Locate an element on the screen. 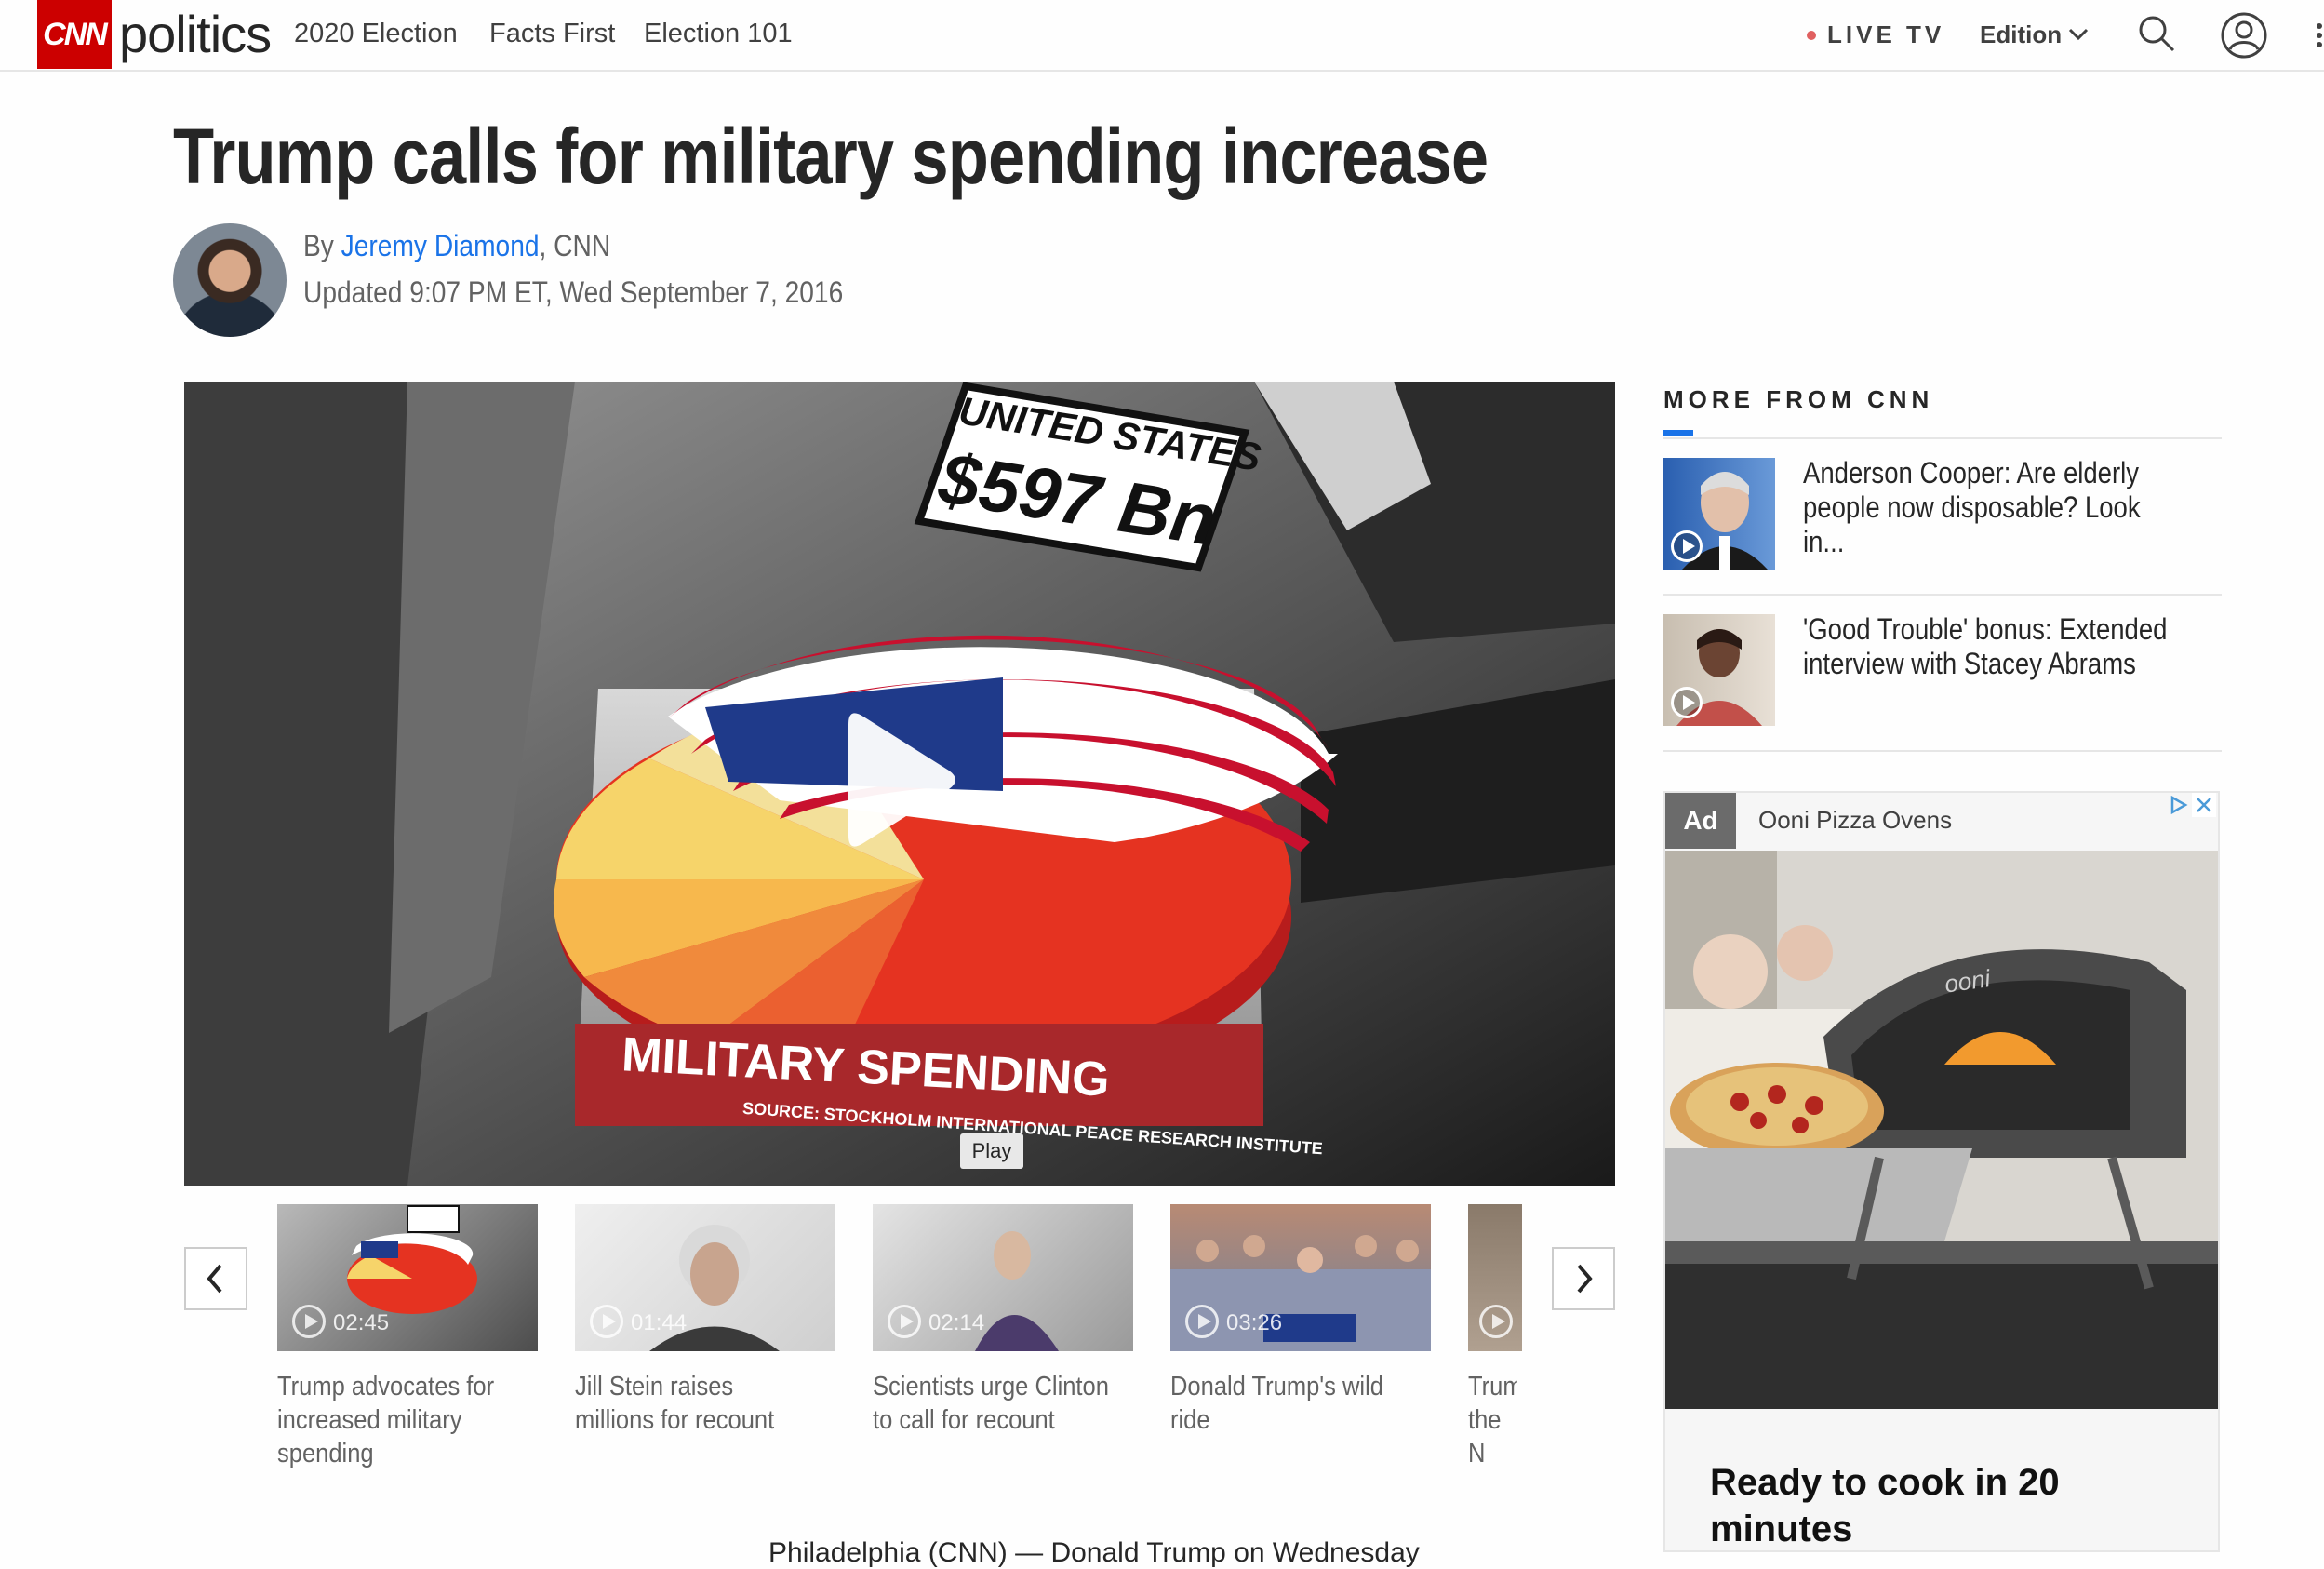 This screenshot has height=1569, width=2324. carousel-next-button is located at coordinates (1583, 1278).